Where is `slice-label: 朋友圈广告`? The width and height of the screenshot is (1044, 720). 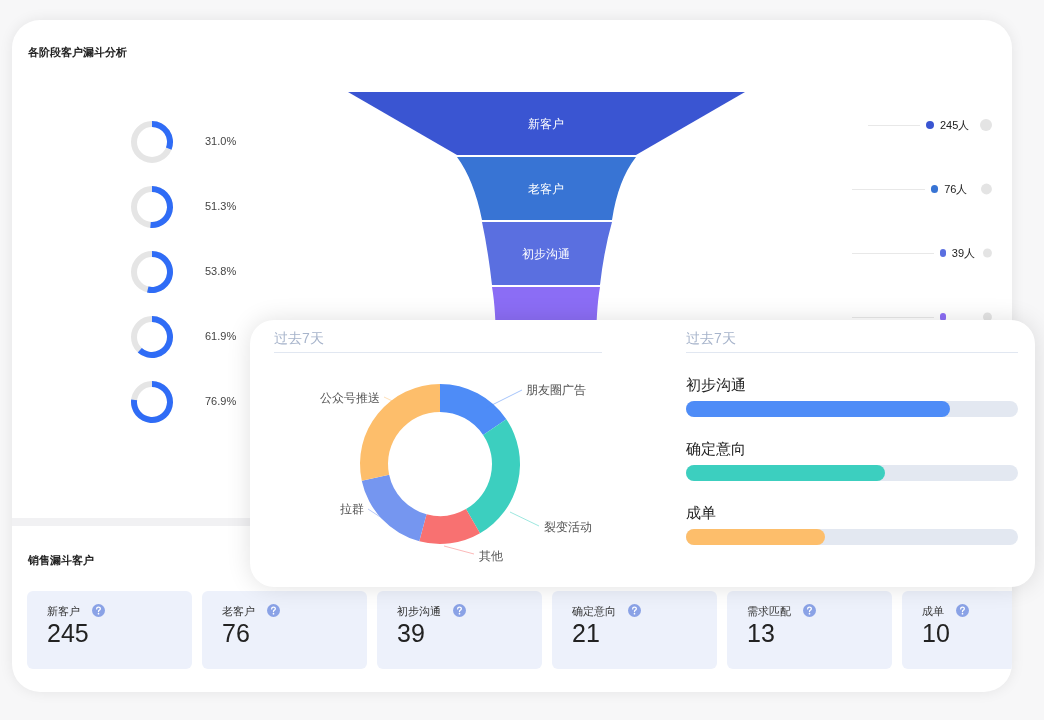
slice-label: 朋友圈广告 is located at coordinates (556, 390).